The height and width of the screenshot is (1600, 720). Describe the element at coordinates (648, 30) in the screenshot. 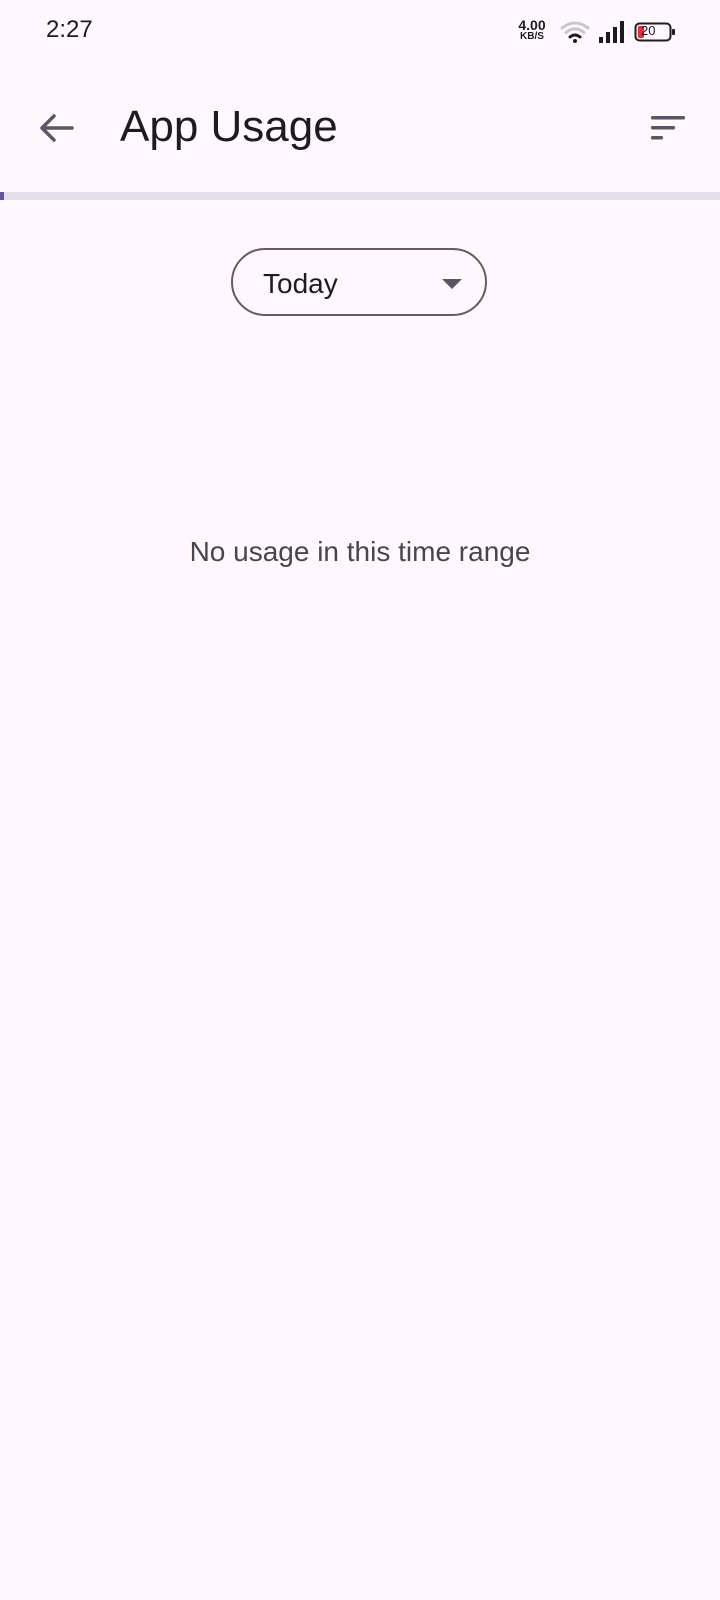

I see `battery-level: 20` at that location.